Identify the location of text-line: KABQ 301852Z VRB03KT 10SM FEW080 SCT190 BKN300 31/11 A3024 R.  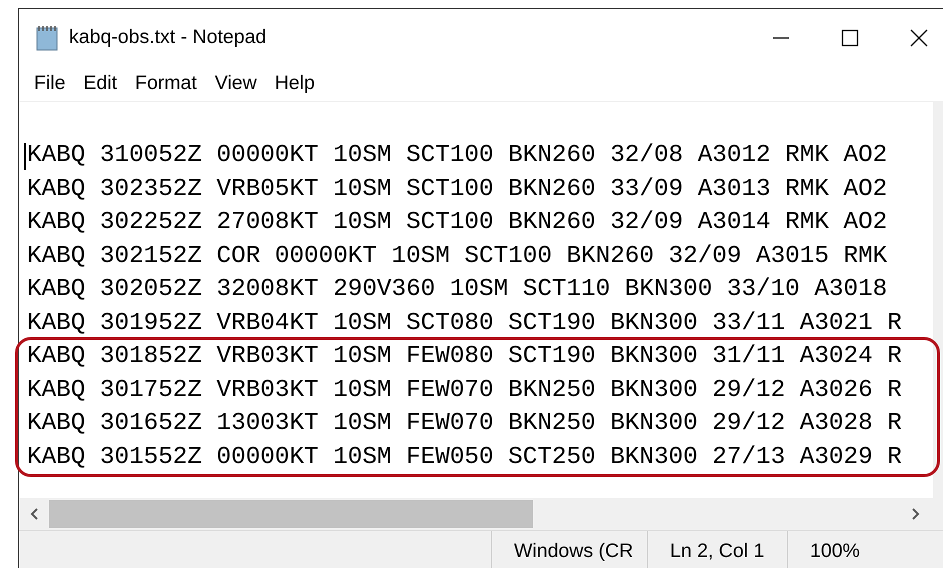
(464, 357).